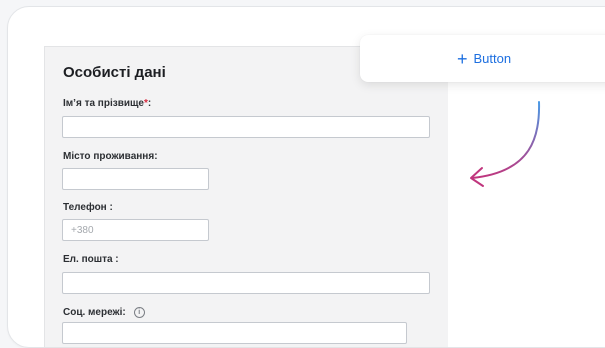 This screenshot has width=605, height=348. Describe the element at coordinates (135, 179) in the screenshot. I see `city-input` at that location.